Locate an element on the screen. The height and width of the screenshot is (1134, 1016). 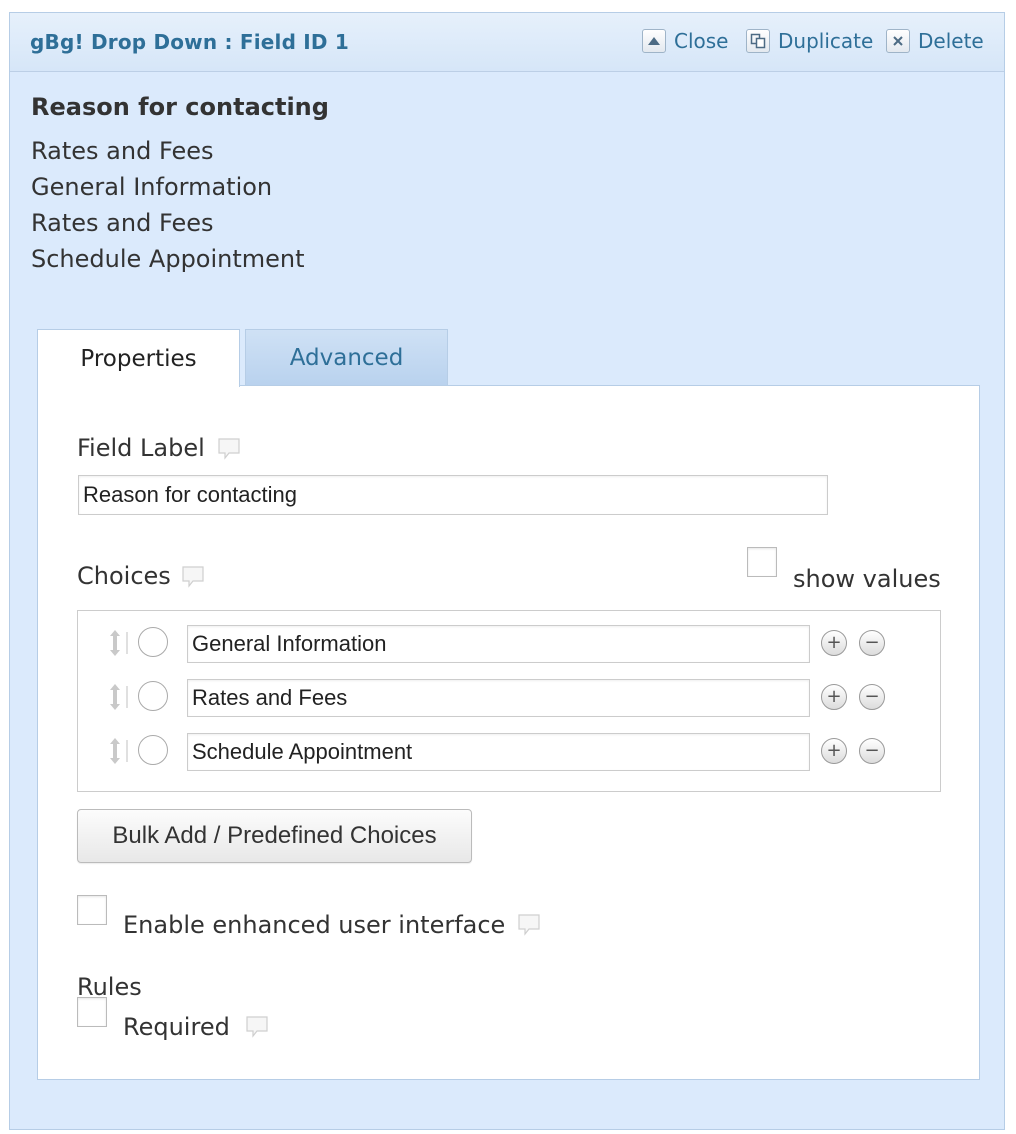
enhanced-ui-checkbox is located at coordinates (92, 910).